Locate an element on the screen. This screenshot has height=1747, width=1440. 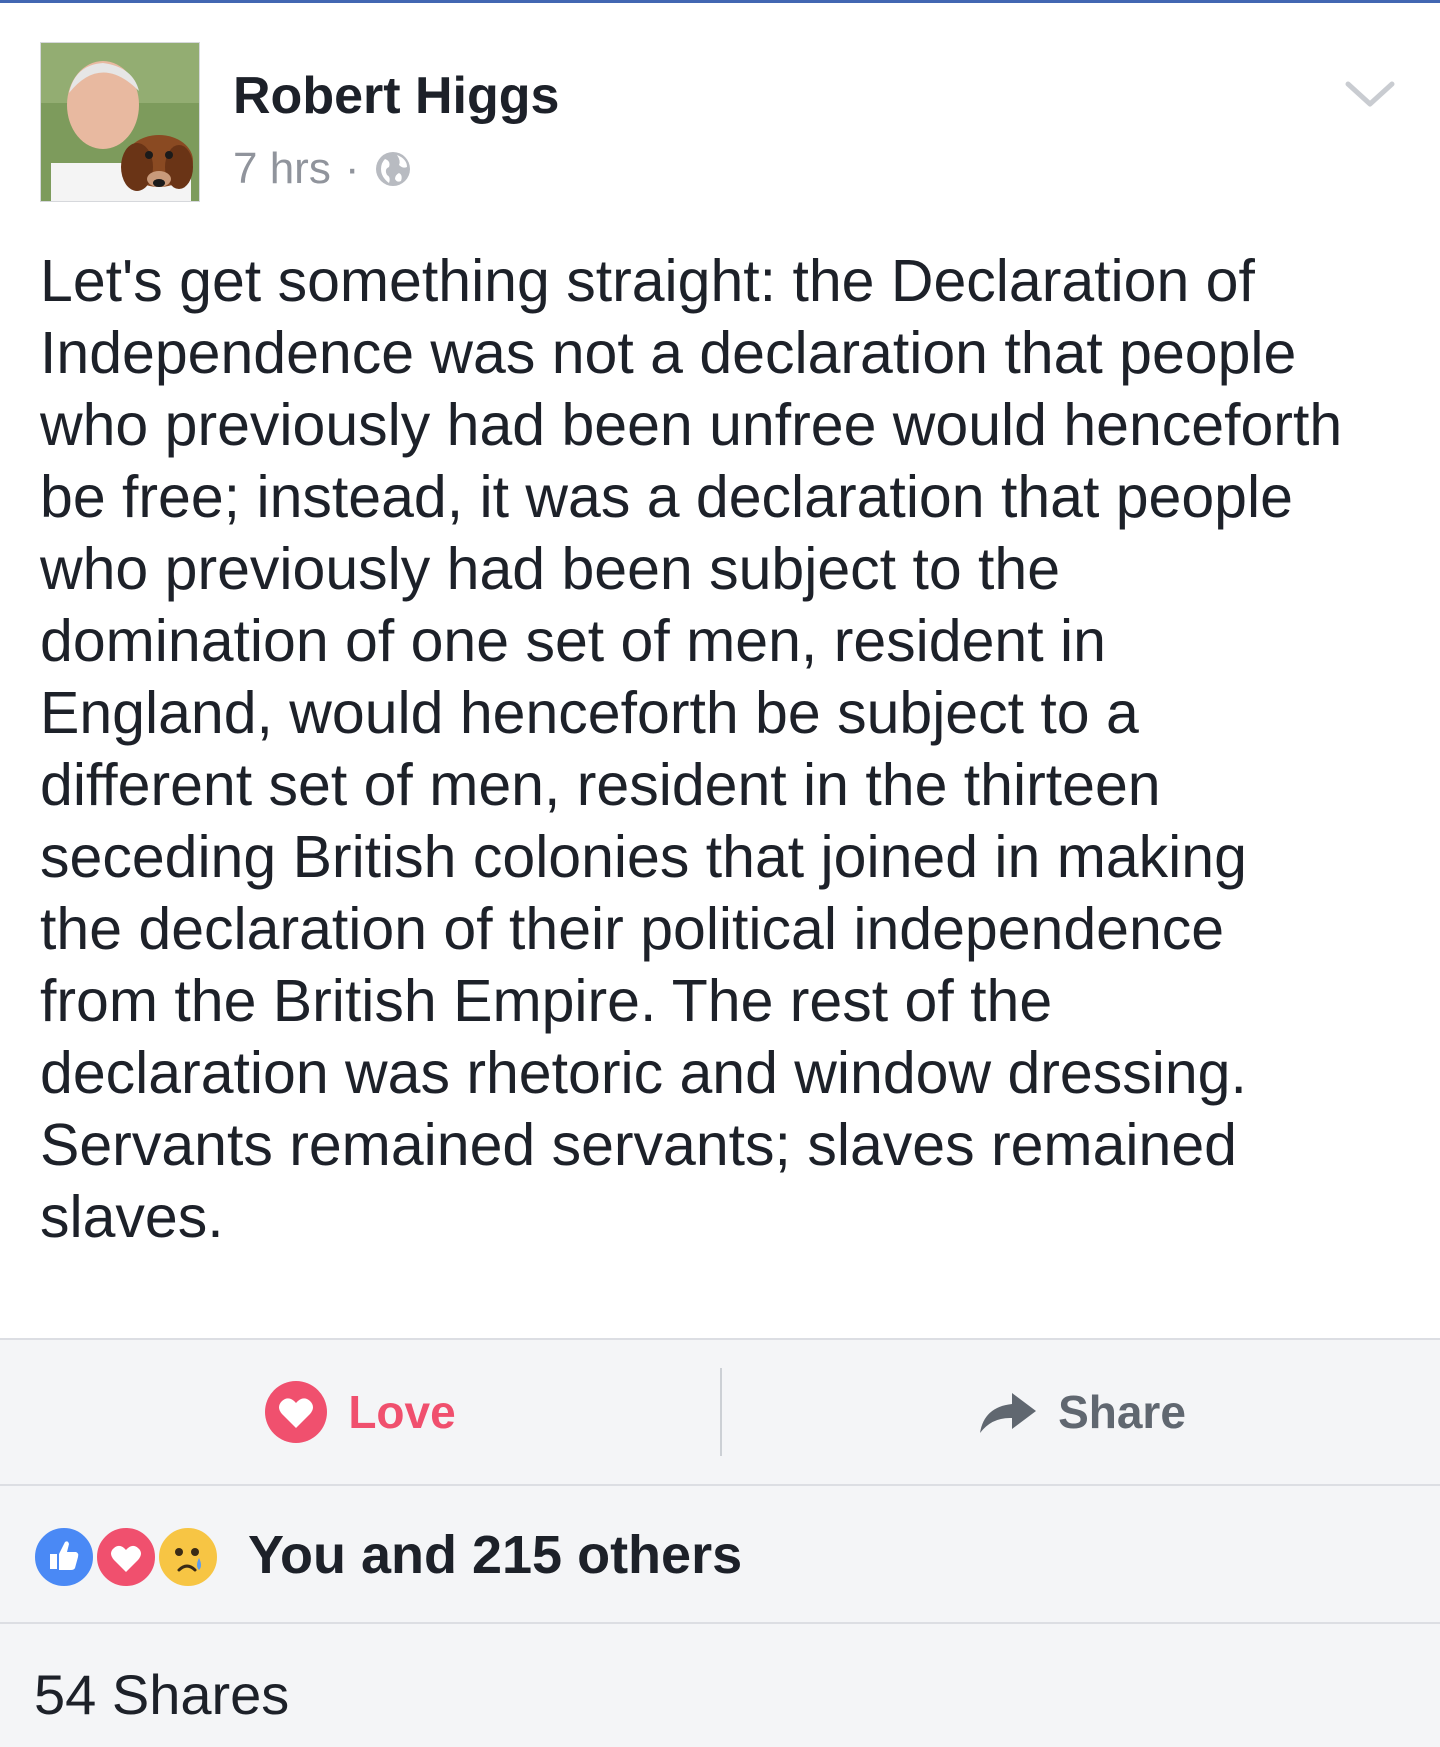
avatar-photo is located at coordinates (120, 122).